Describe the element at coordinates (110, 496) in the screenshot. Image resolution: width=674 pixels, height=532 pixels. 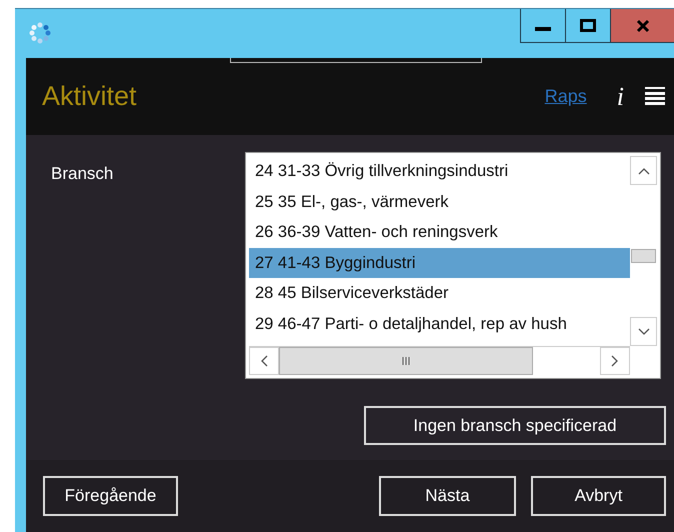
I see `previous-button: Föregående` at that location.